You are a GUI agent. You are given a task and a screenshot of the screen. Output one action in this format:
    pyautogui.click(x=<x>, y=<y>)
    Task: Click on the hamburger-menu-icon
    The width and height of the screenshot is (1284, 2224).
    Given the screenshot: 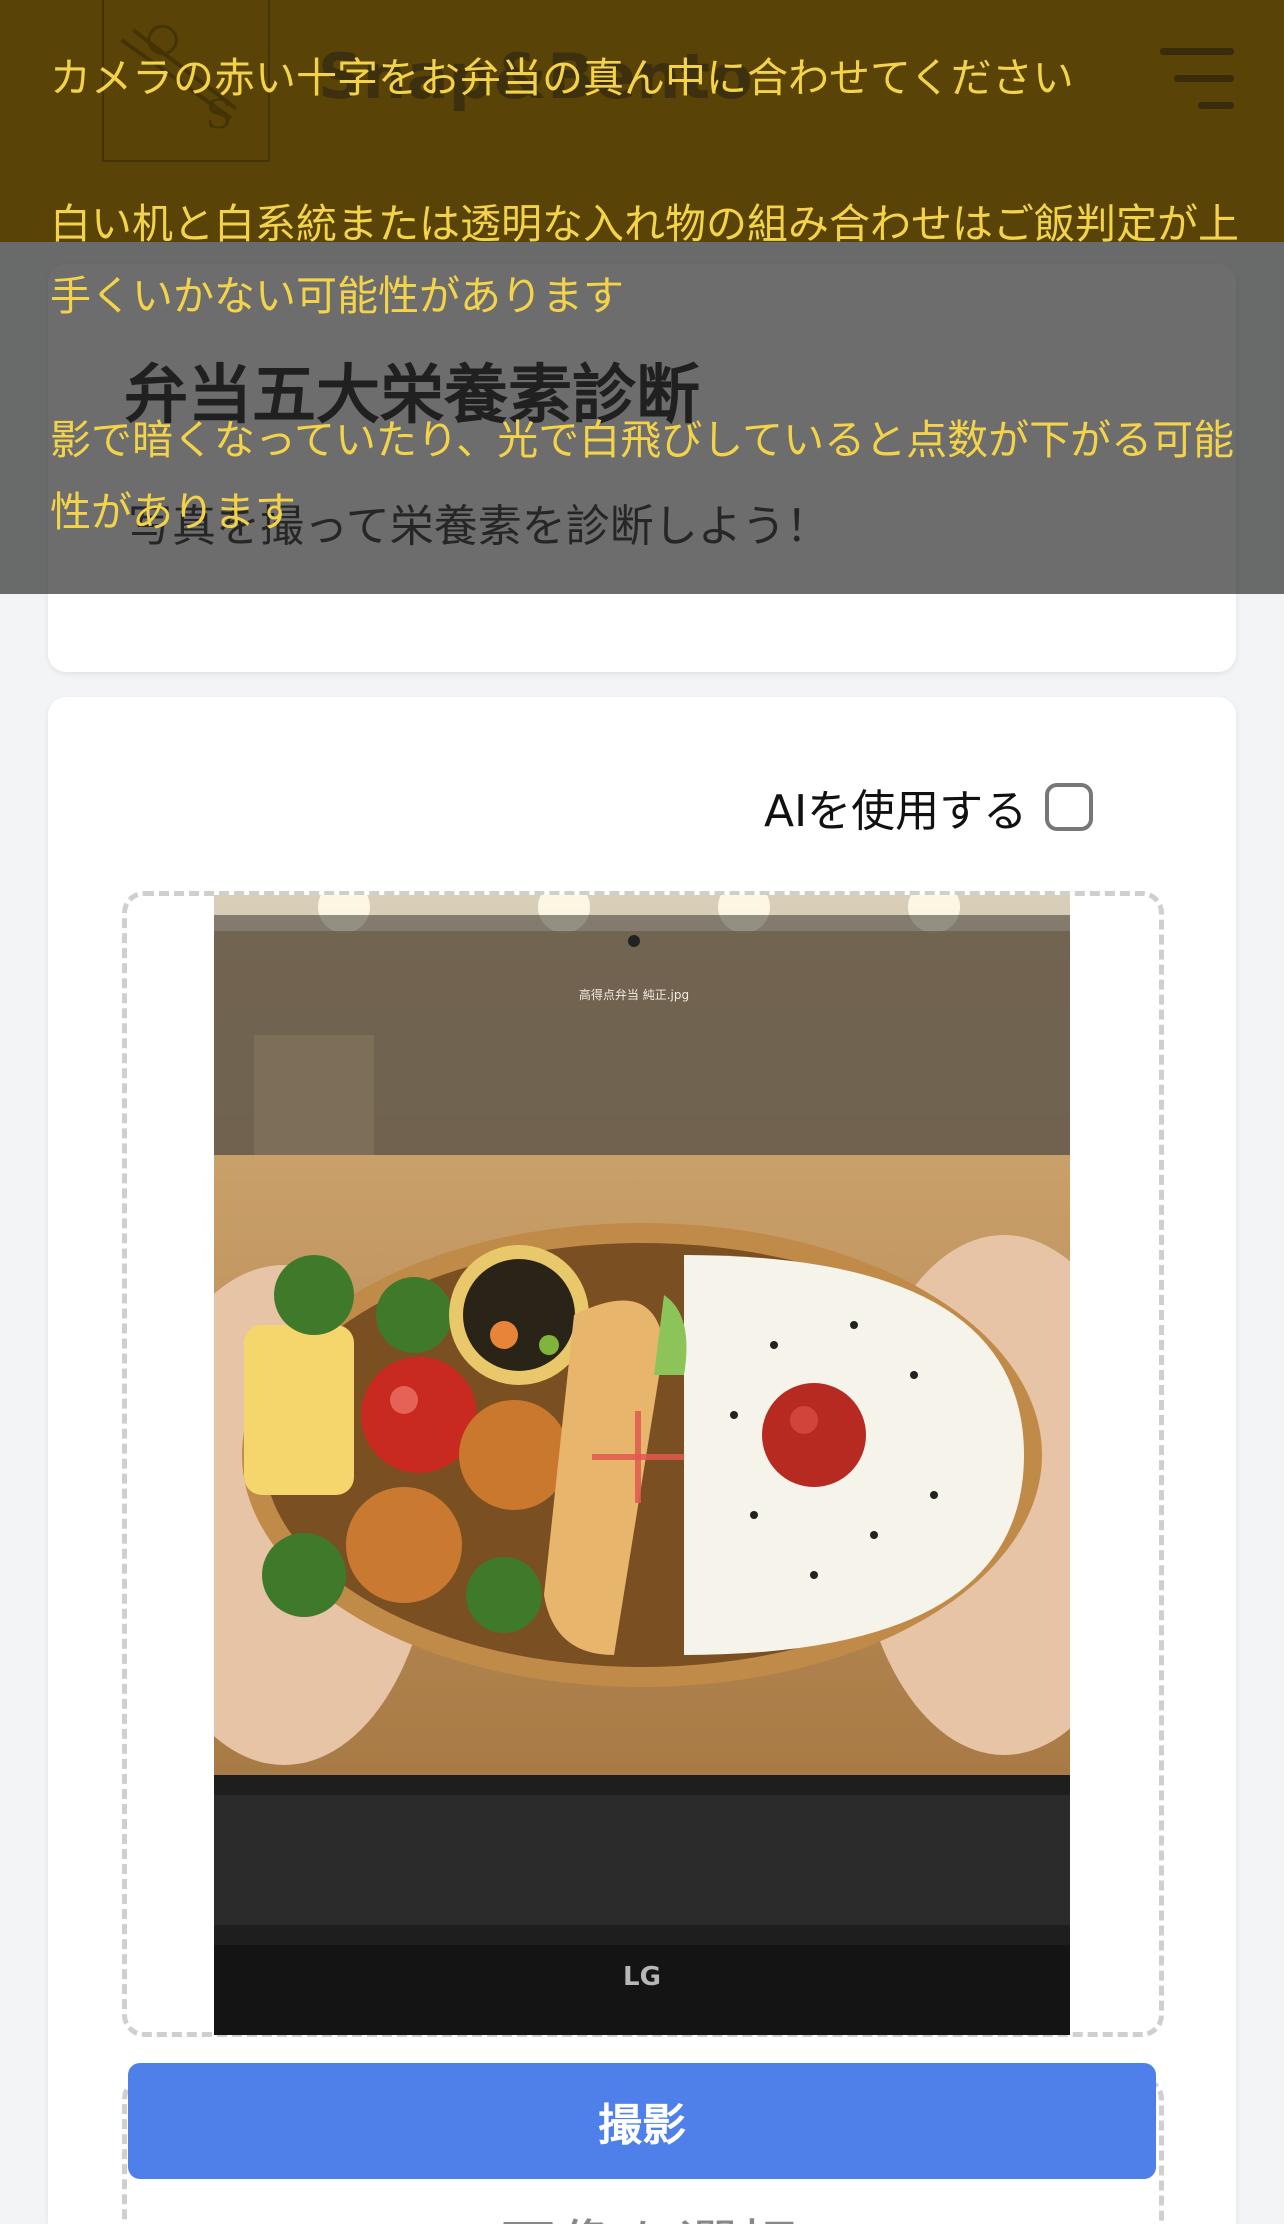 What is the action you would take?
    pyautogui.click(x=1197, y=79)
    